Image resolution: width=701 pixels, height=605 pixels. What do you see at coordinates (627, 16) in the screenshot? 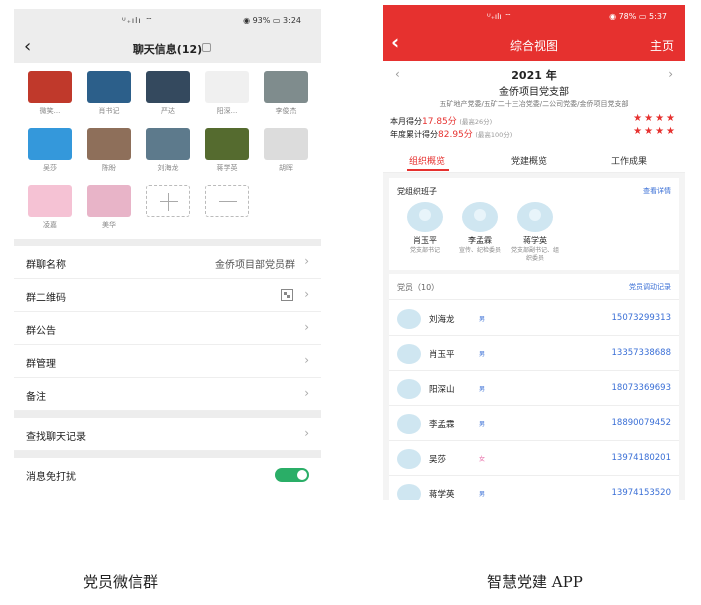
I see `battery-level: 78%` at bounding box center [627, 16].